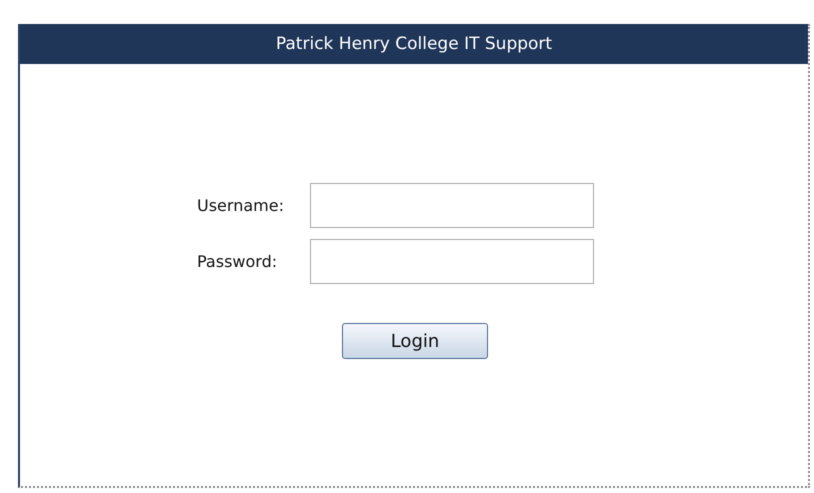  What do you see at coordinates (414, 44) in the screenshot?
I see `header-title: Patrick Henry College IT Support` at bounding box center [414, 44].